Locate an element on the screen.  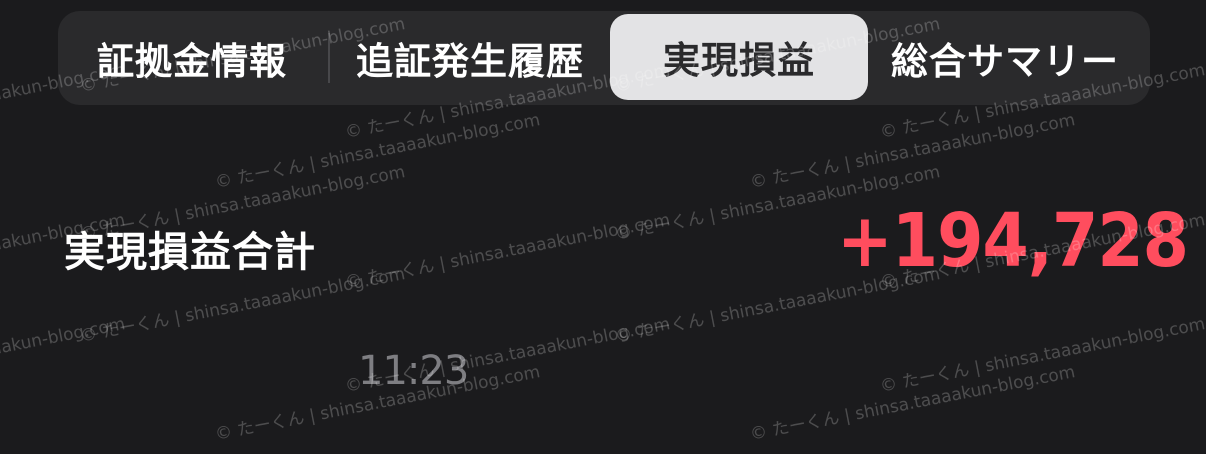
tab-realized-pnl: 実現損益 is located at coordinates (739, 57).